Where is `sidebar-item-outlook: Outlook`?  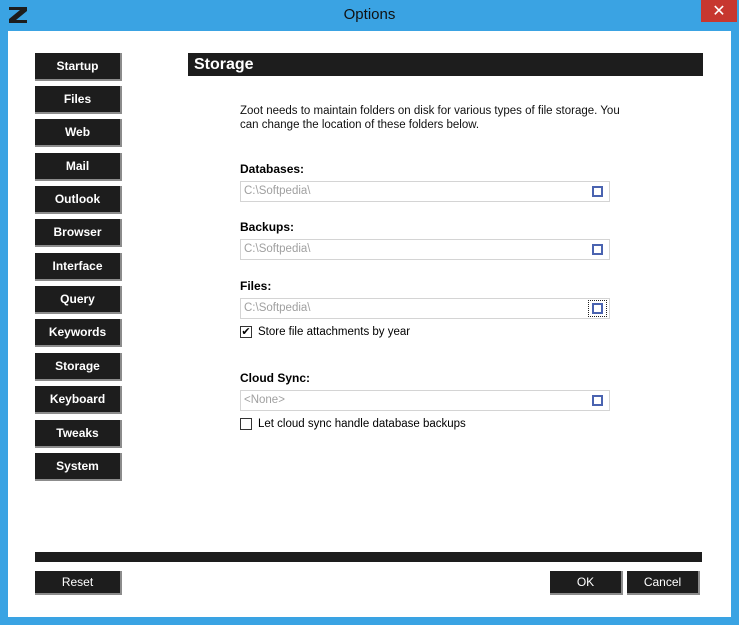 sidebar-item-outlook: Outlook is located at coordinates (78, 200).